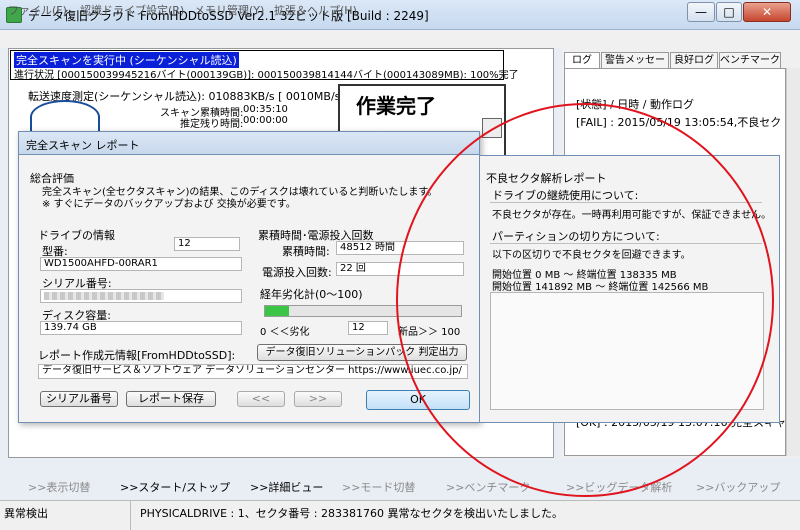 Image resolution: width=800 pixels, height=530 pixels. I want to click on menu-memory: メモリ管理(Y), so click(229, 10).